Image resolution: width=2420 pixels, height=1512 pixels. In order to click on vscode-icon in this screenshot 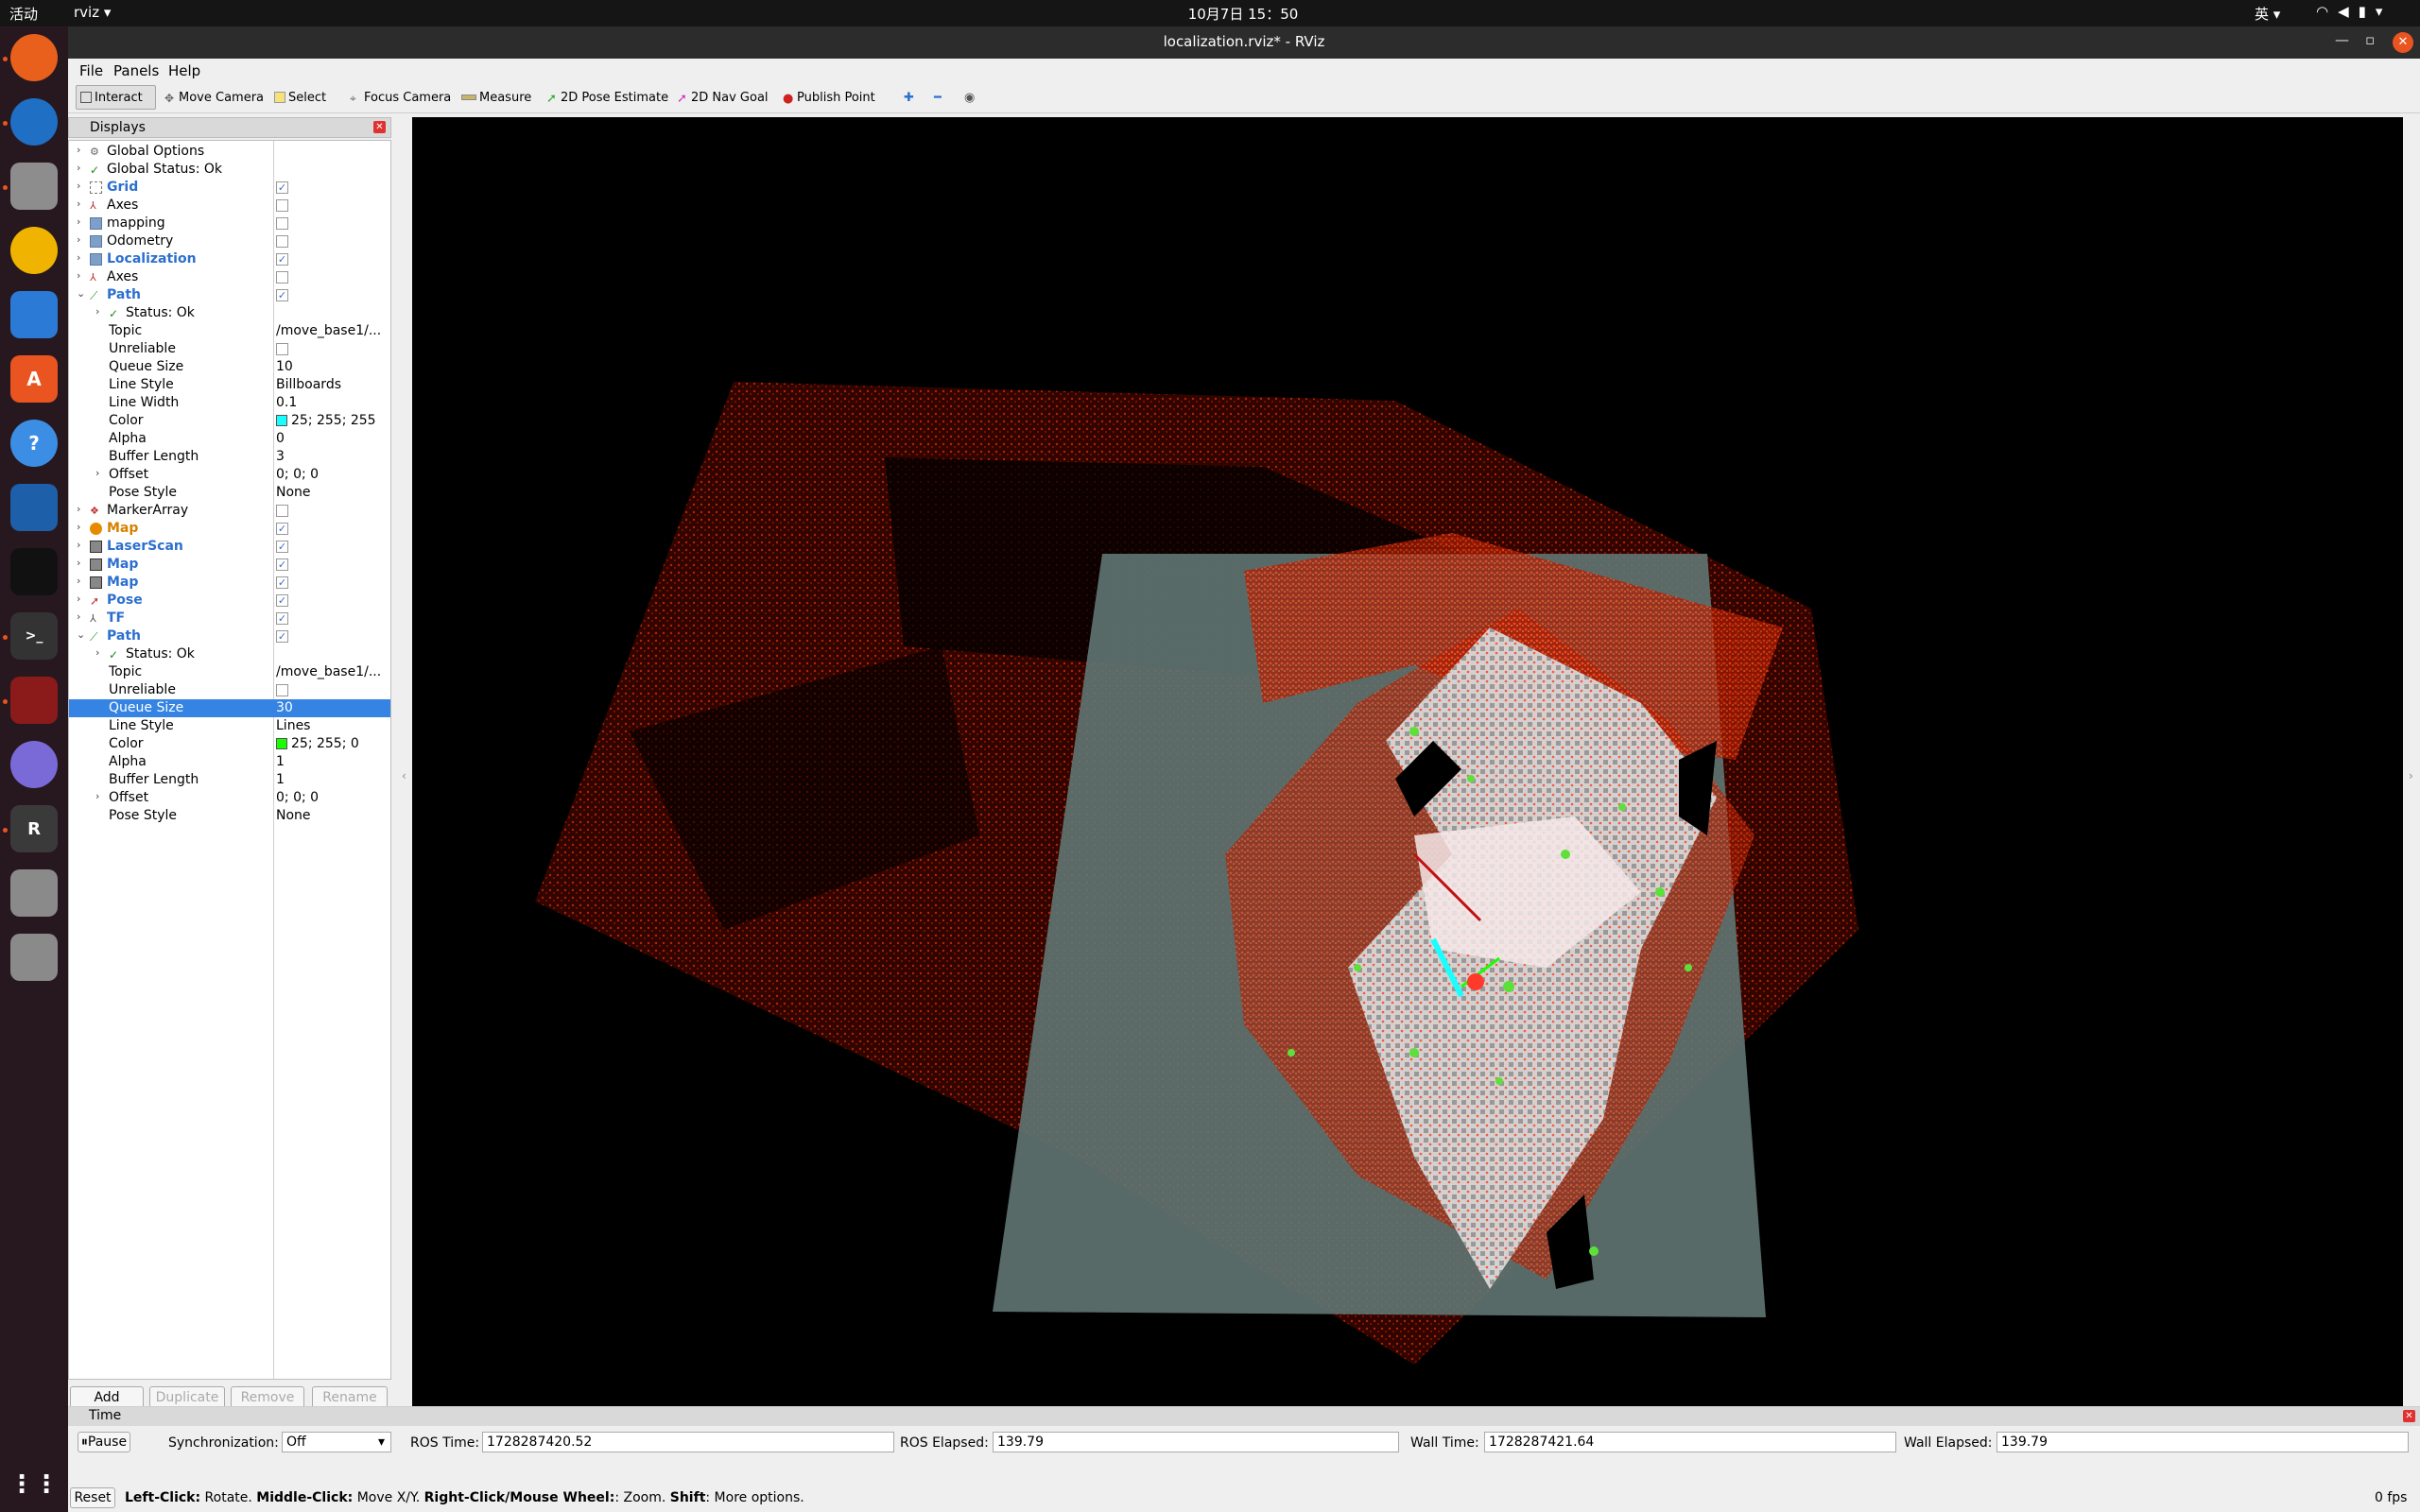, I will do `click(34, 507)`.